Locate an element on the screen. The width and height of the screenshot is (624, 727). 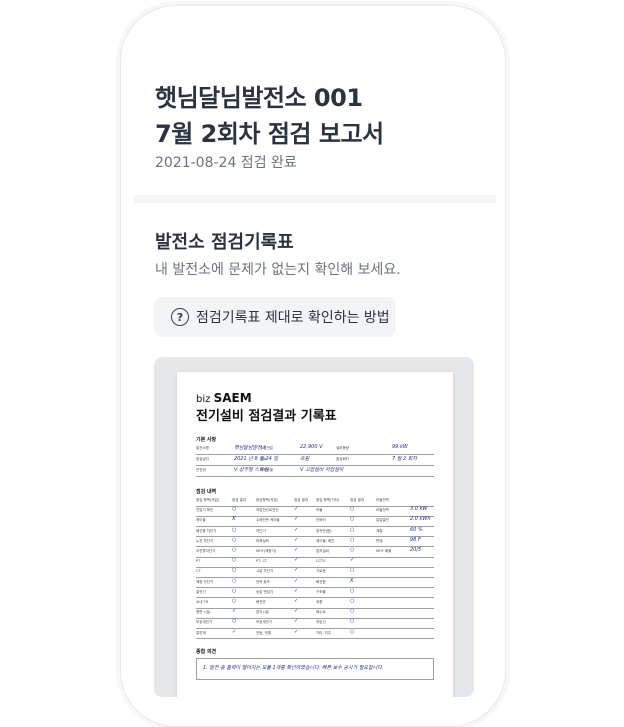
cell-text: 일일발전 is located at coordinates (382, 520).